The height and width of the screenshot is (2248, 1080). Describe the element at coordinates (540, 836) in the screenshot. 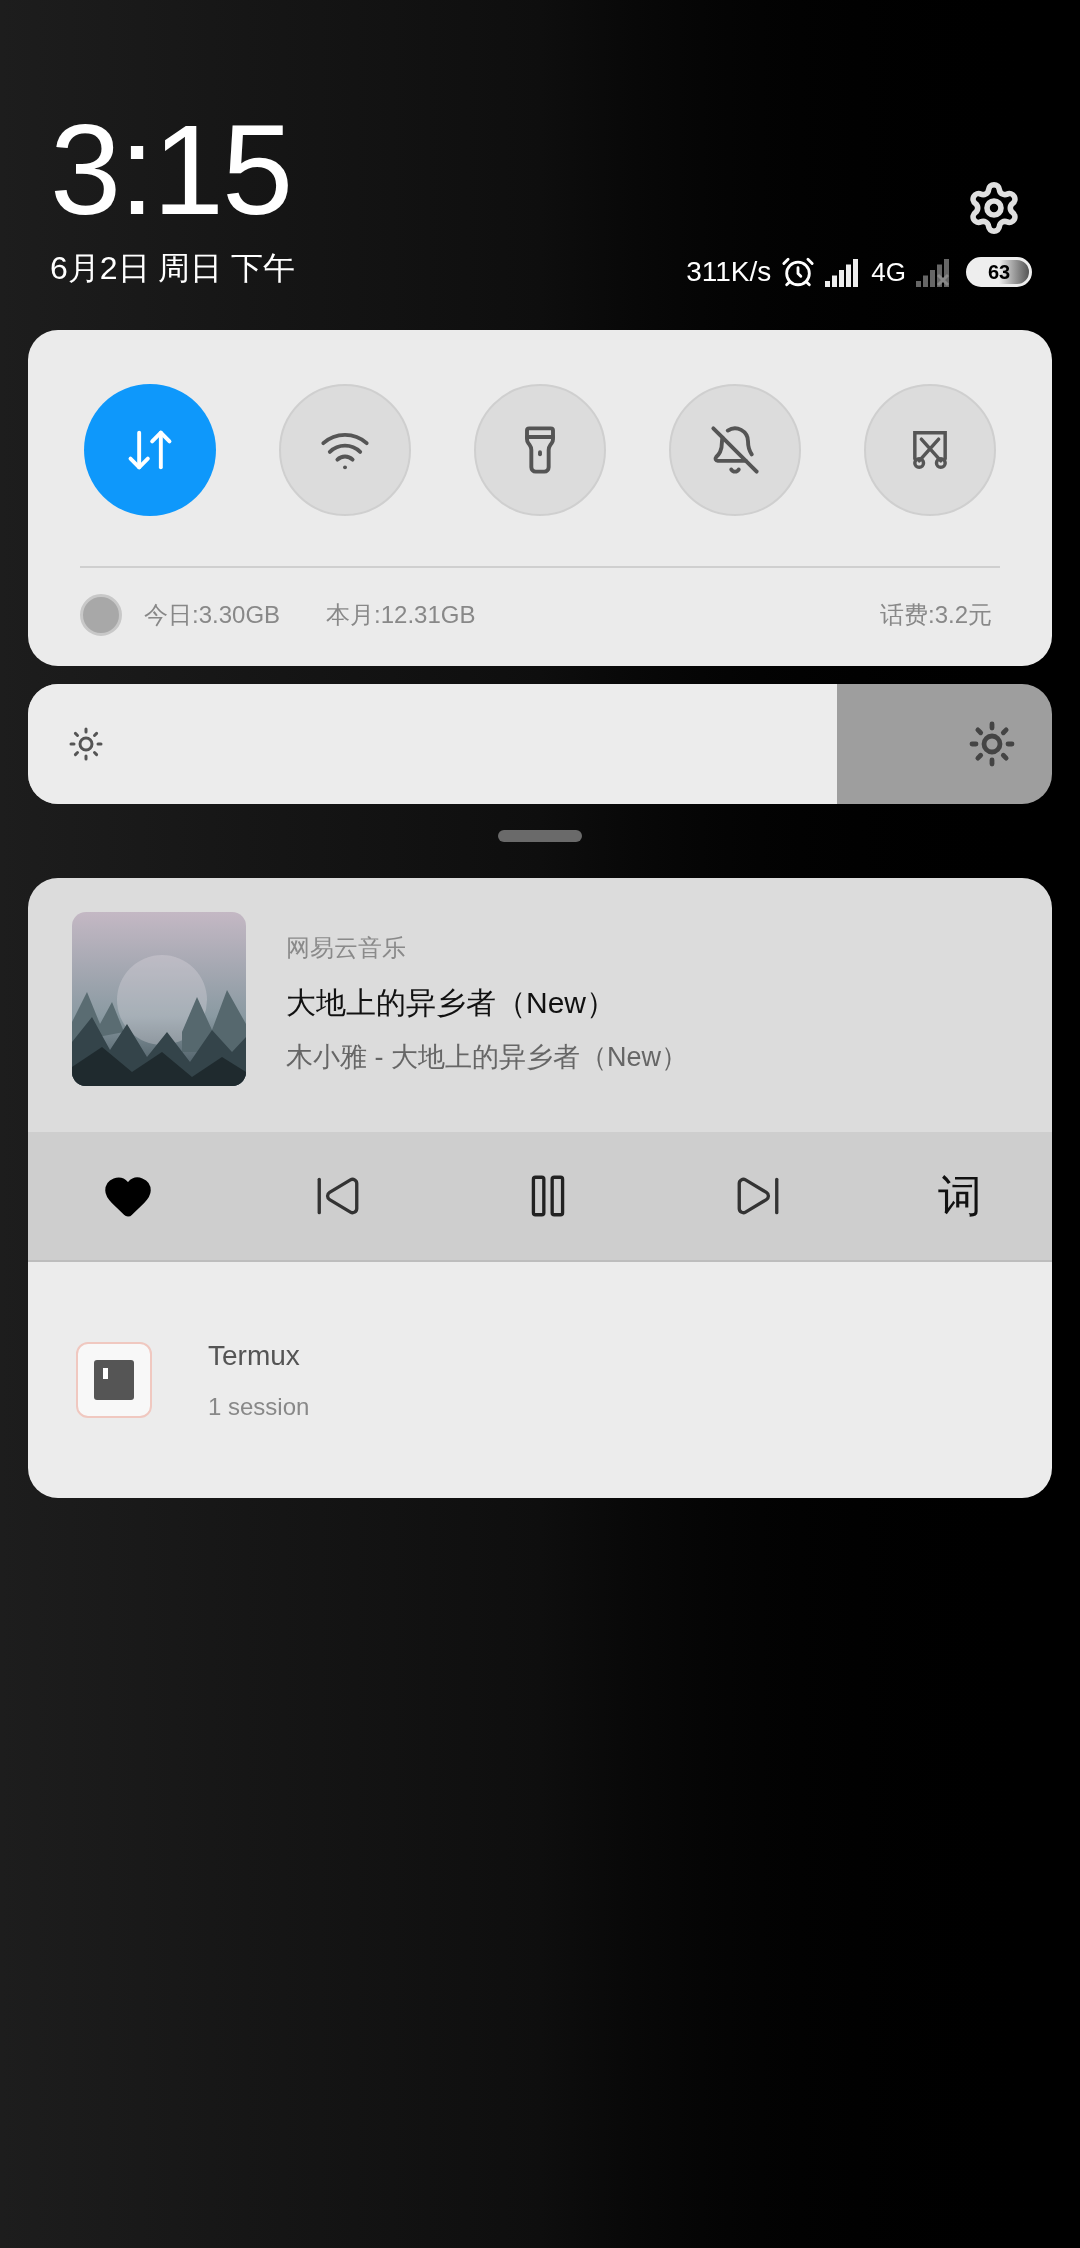

I see `drag-handle` at that location.